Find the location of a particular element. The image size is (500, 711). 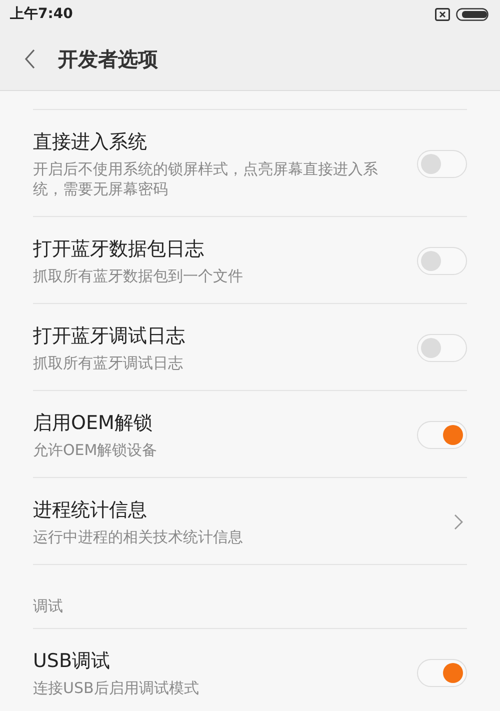

setting-title: USB调试 is located at coordinates (72, 661).